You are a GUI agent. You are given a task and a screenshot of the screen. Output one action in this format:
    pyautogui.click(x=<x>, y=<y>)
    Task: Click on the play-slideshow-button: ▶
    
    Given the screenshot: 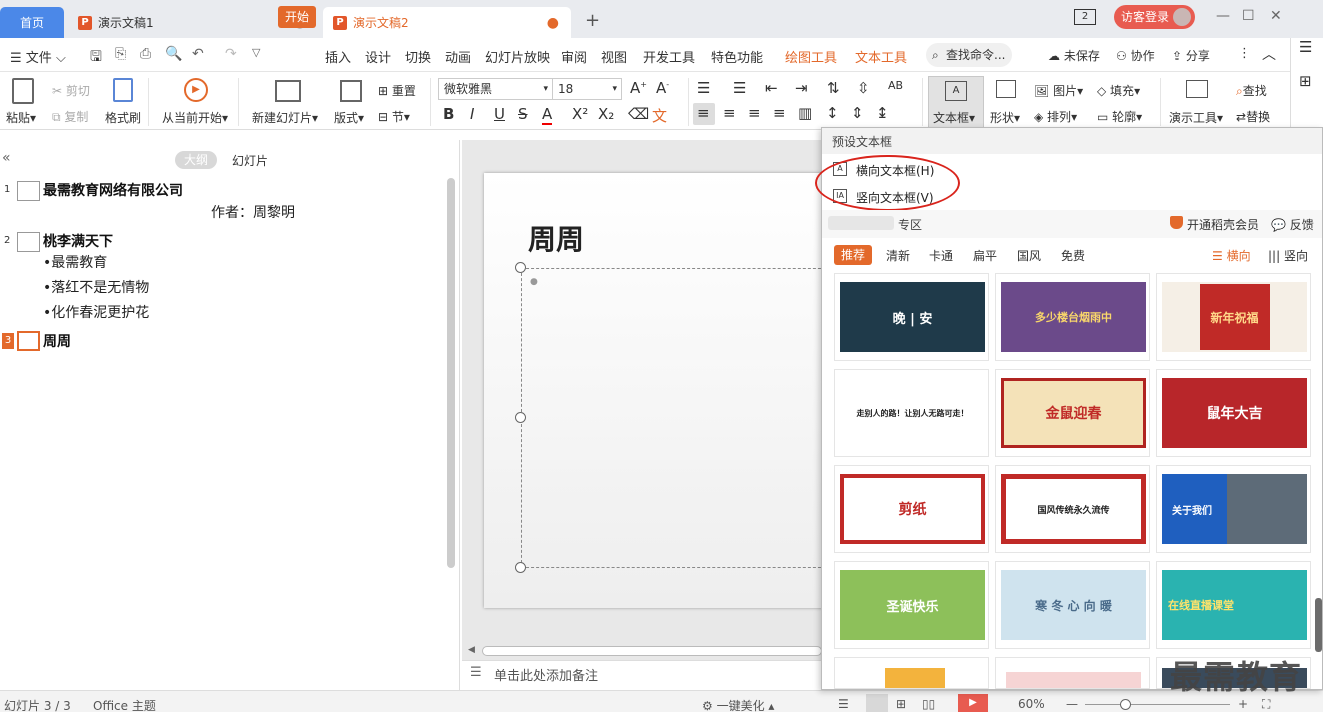 What is the action you would take?
    pyautogui.click(x=973, y=703)
    